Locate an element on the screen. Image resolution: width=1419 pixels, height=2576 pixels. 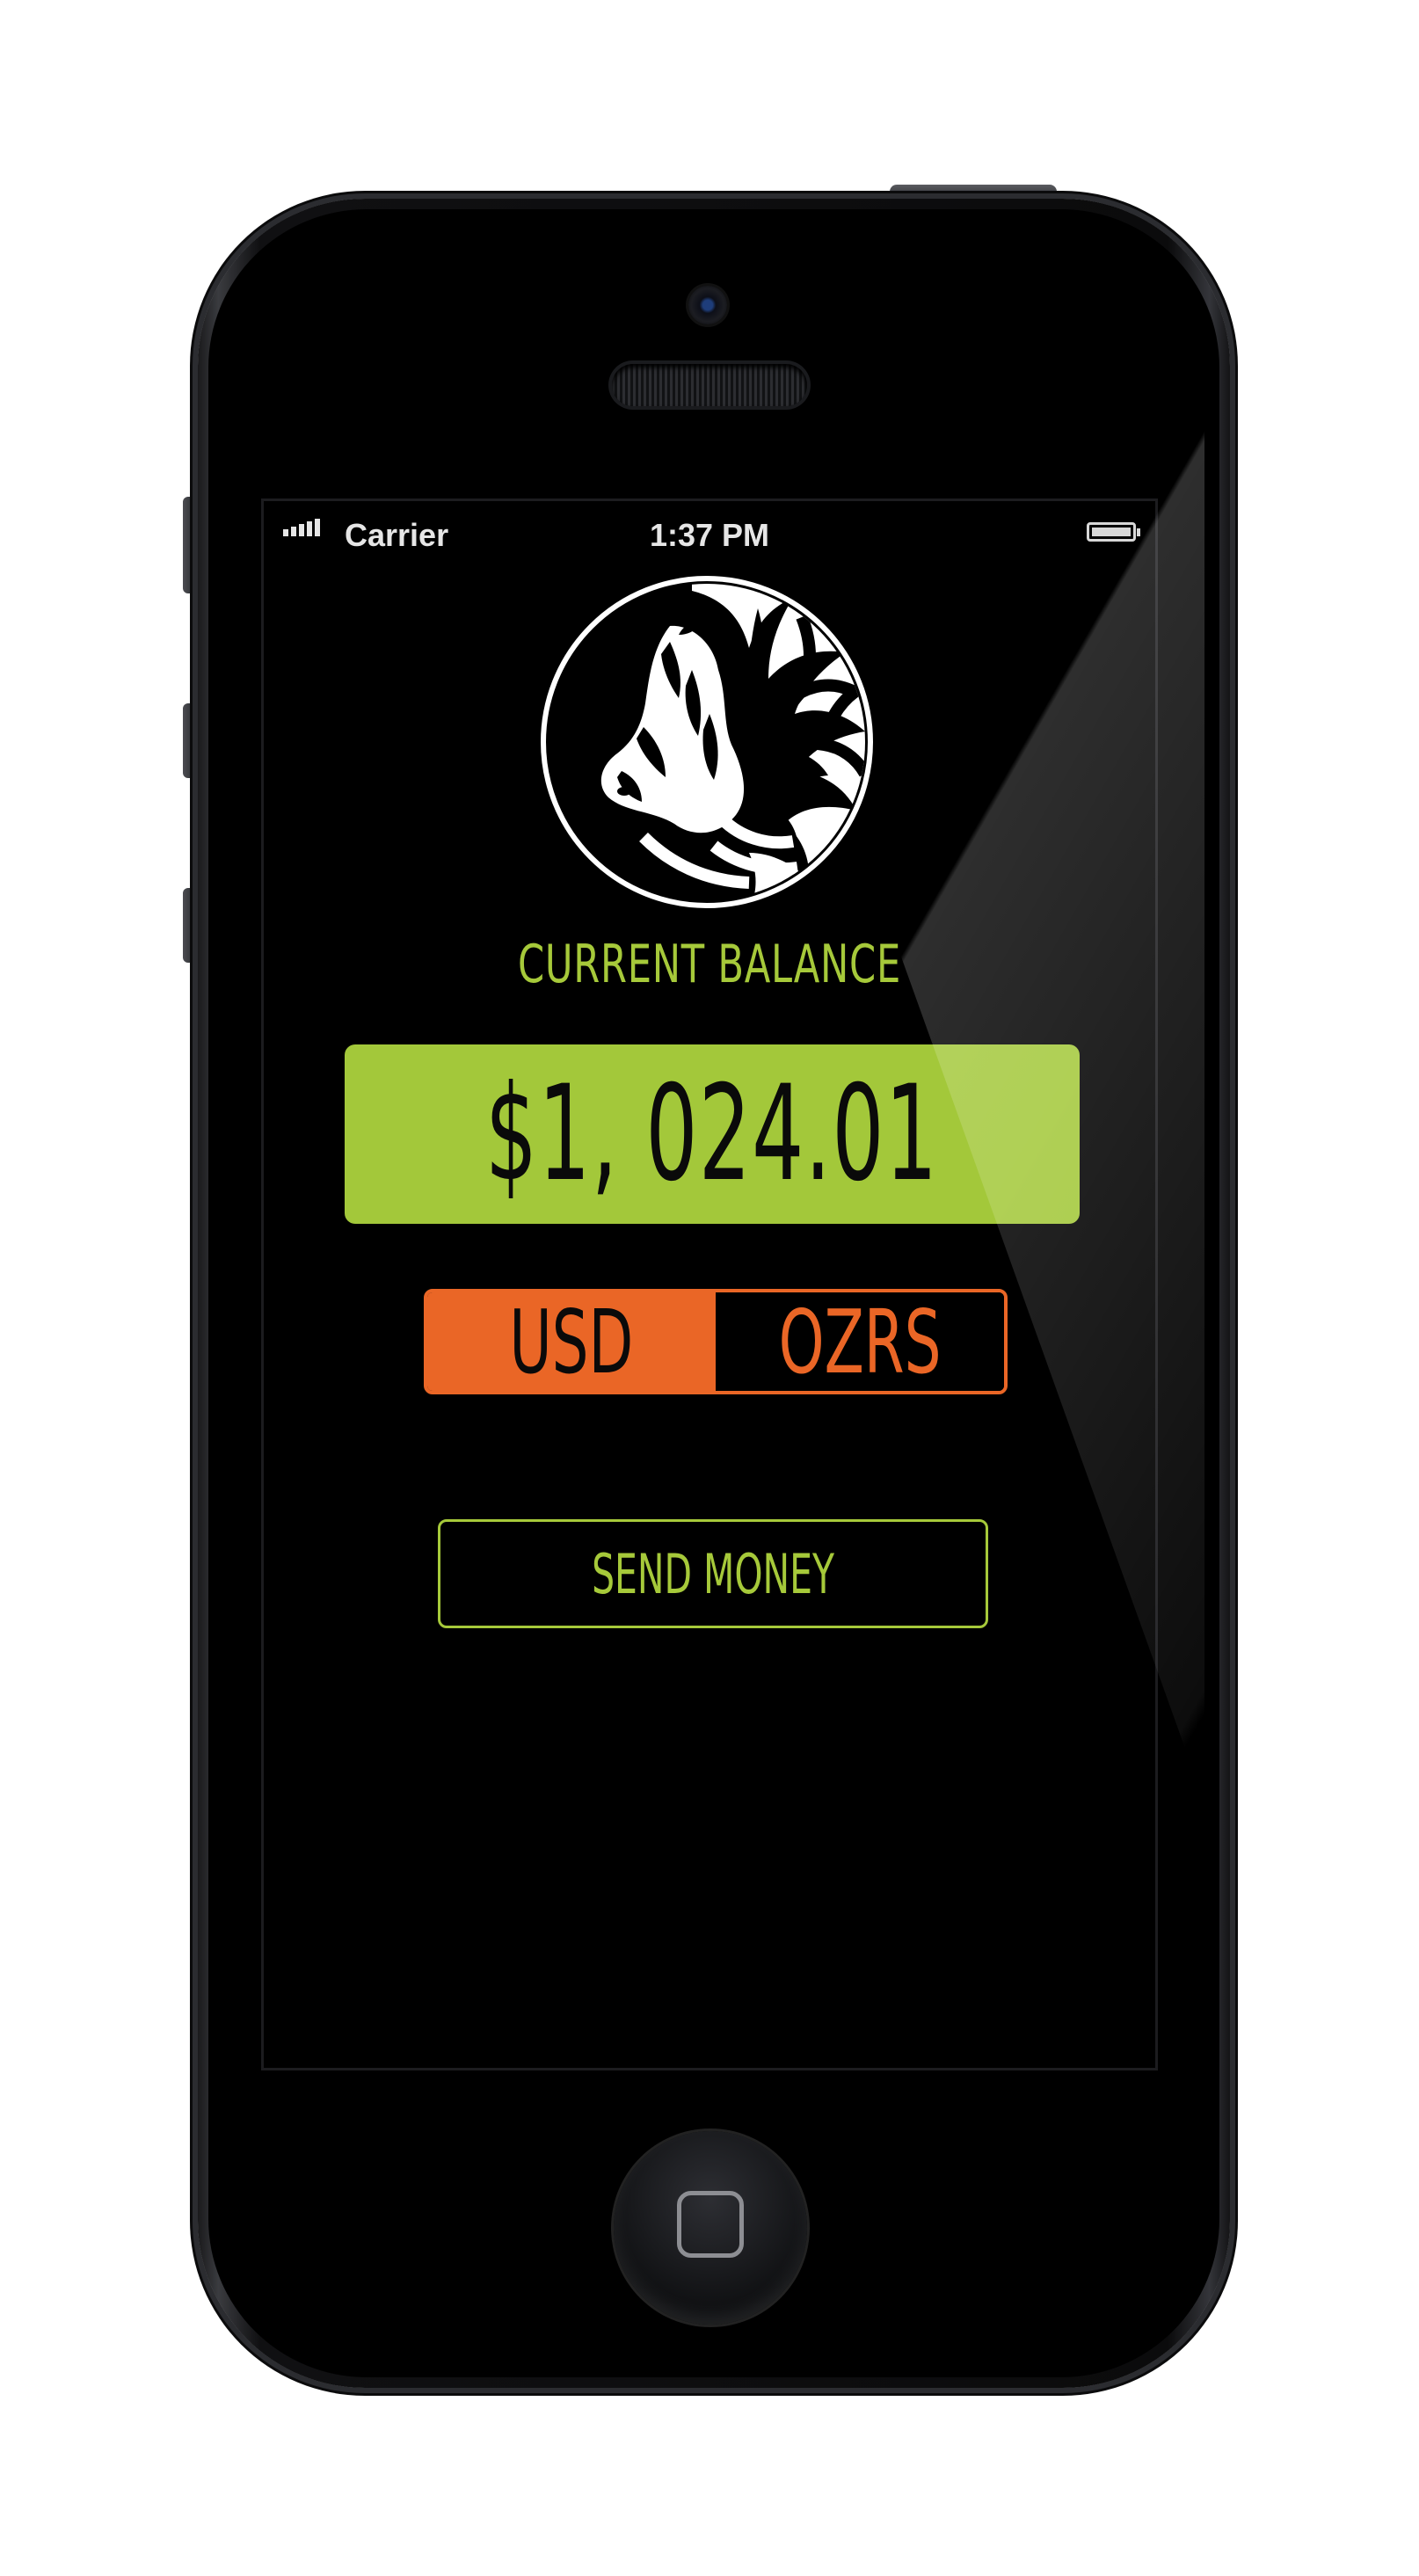
currency-option-ozrs: OZRS is located at coordinates (860, 1341).